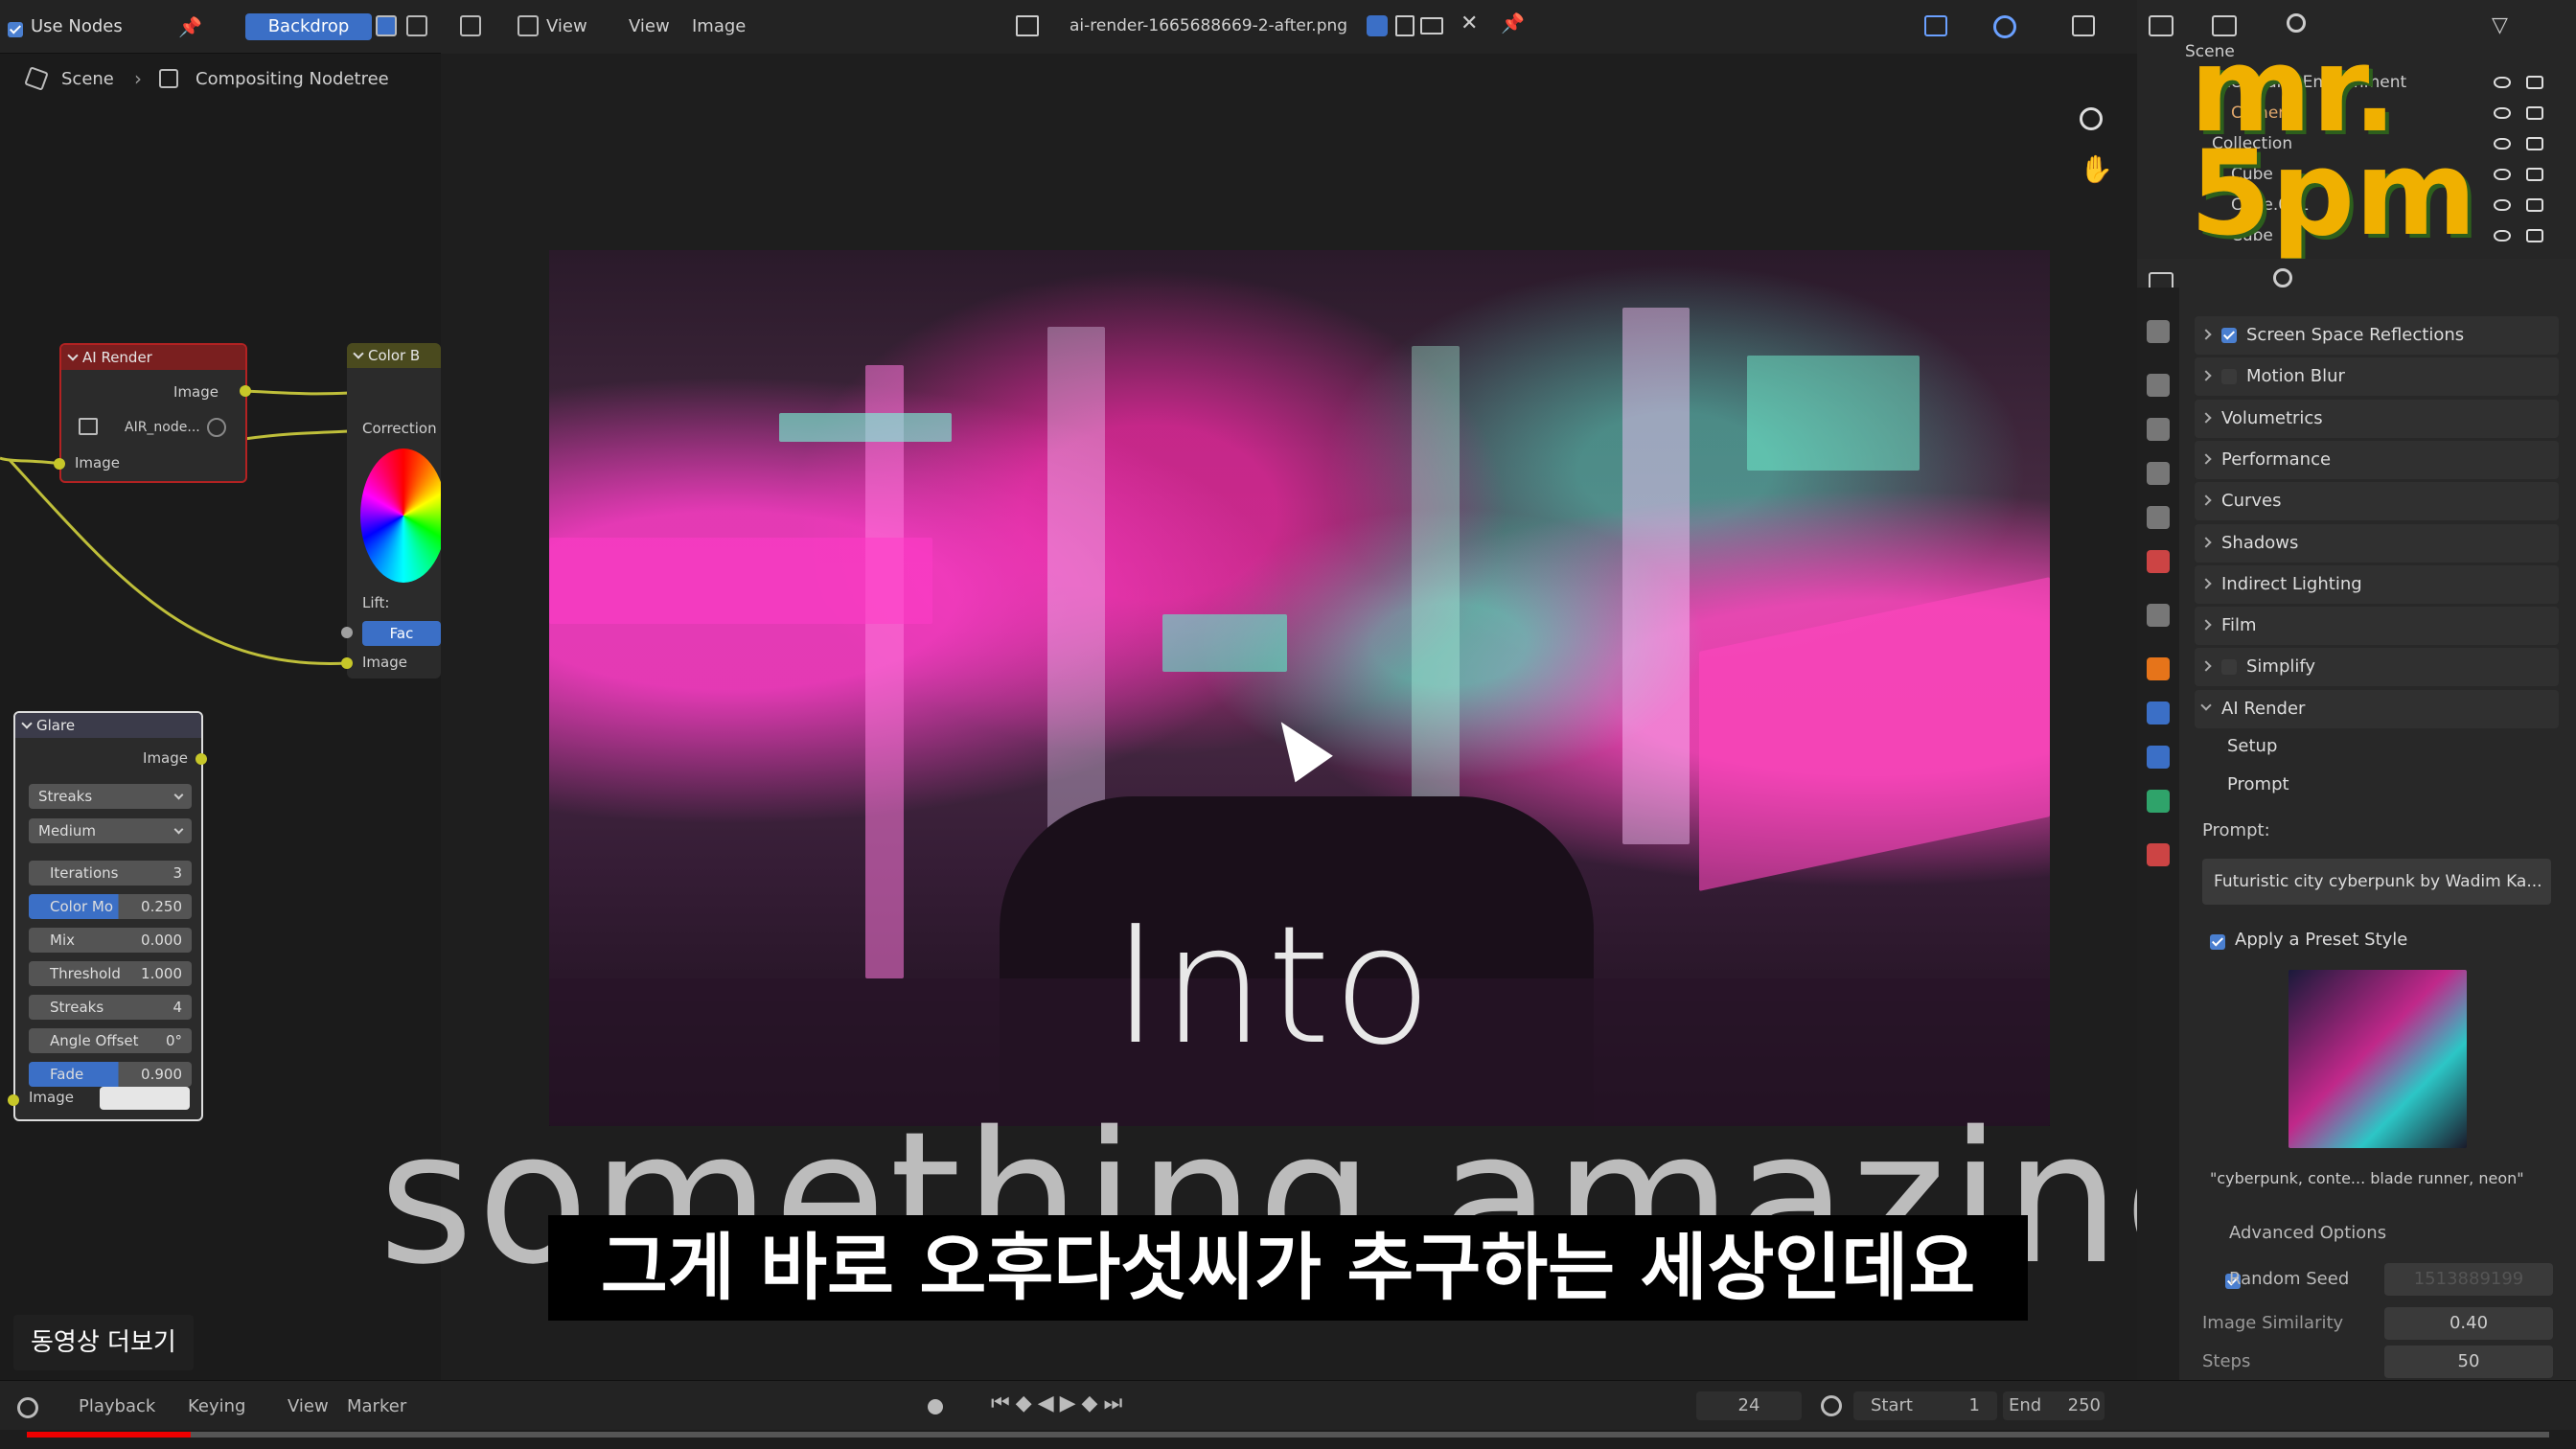  What do you see at coordinates (153, 357) in the screenshot?
I see `ai-render-node-header: AI Render` at bounding box center [153, 357].